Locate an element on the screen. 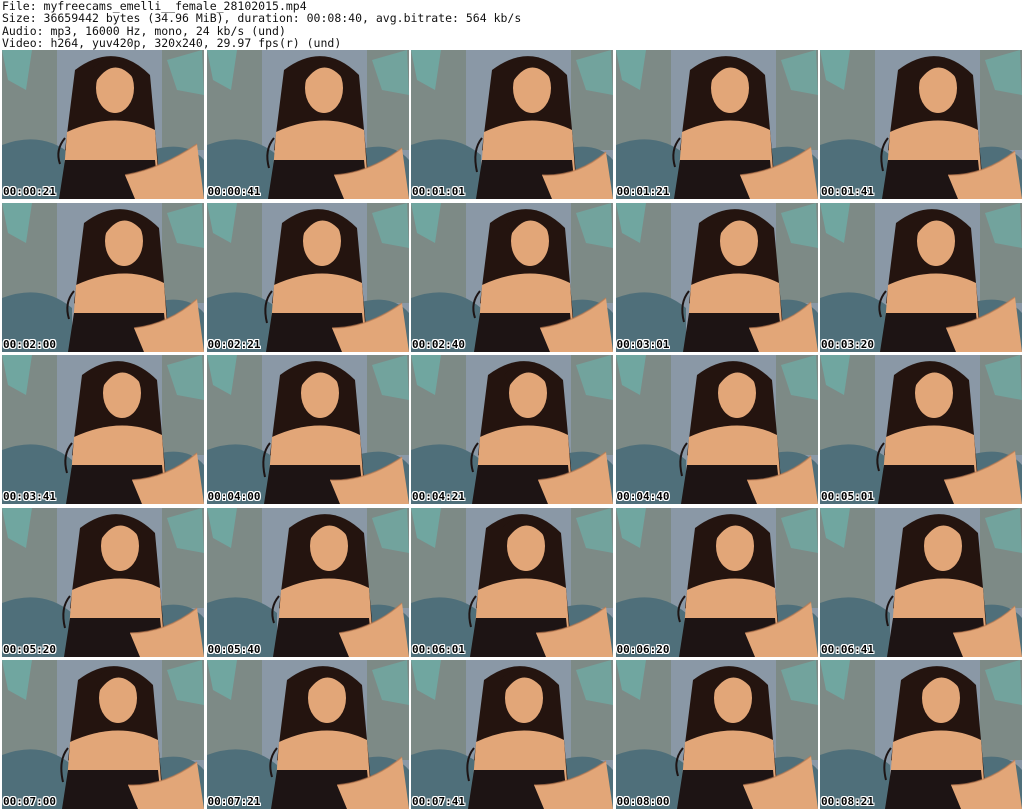  thumbnail-timestamp: 00:00:41 is located at coordinates (234, 191).